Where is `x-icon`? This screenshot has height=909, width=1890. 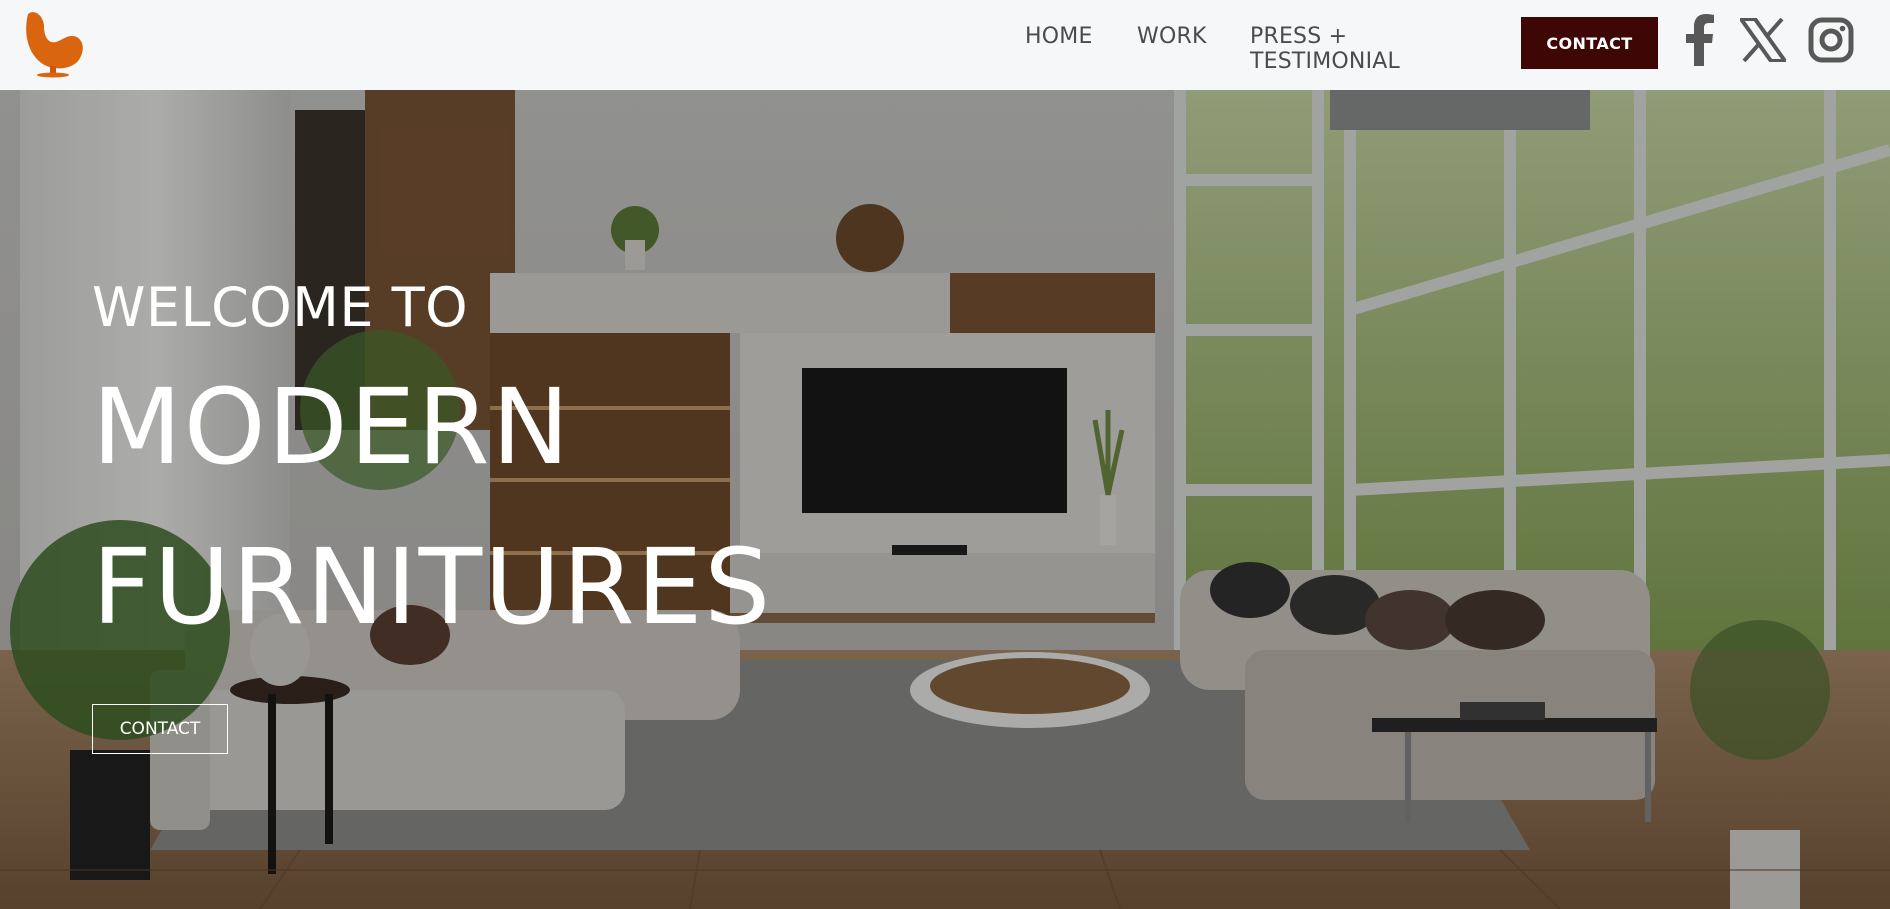
x-icon is located at coordinates (1763, 40).